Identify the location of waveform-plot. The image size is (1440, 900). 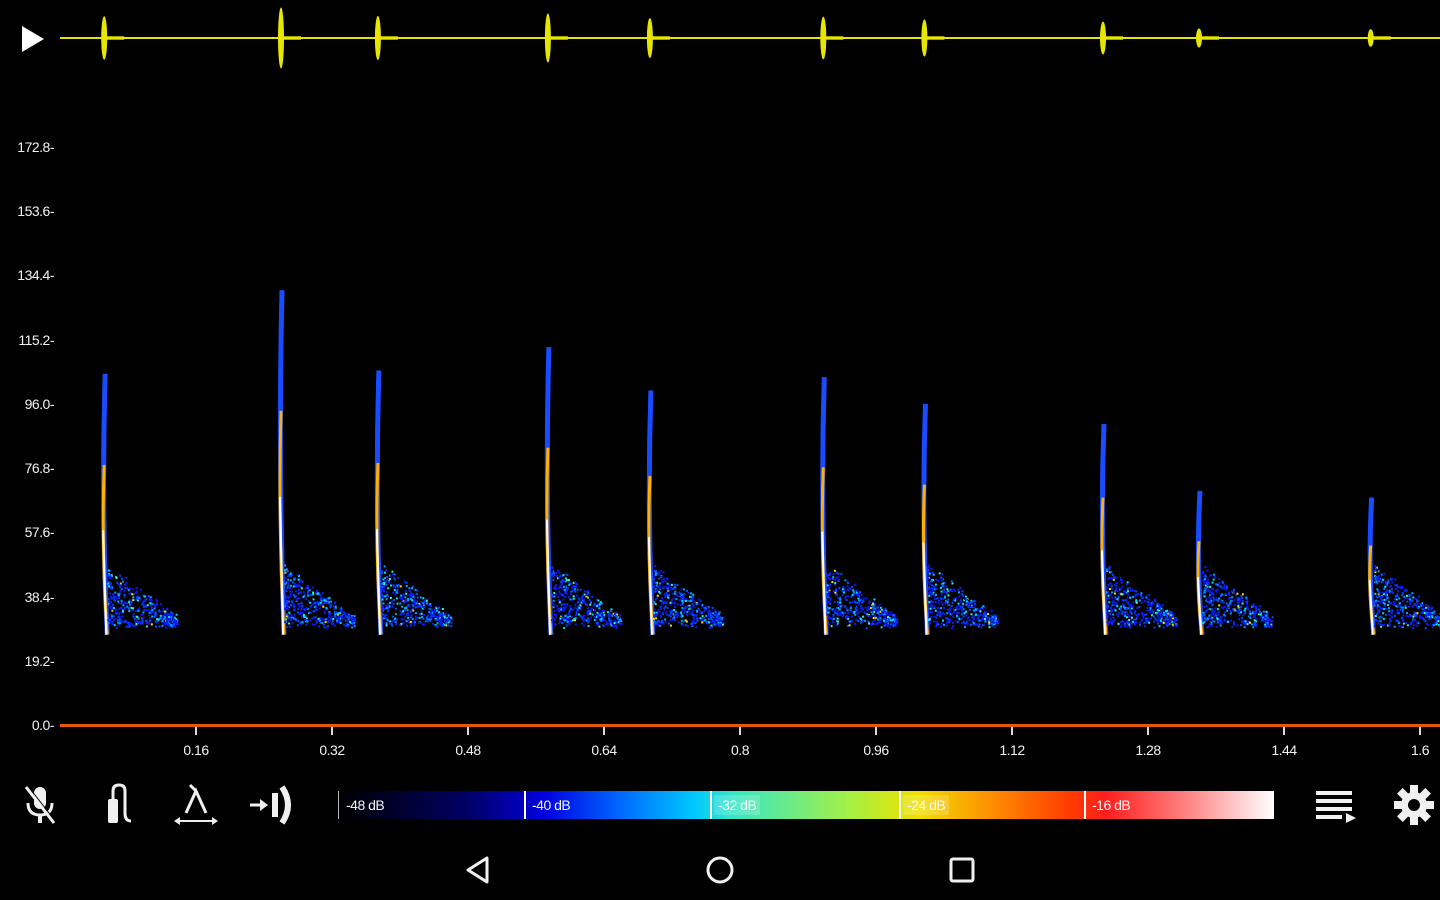
(750, 40).